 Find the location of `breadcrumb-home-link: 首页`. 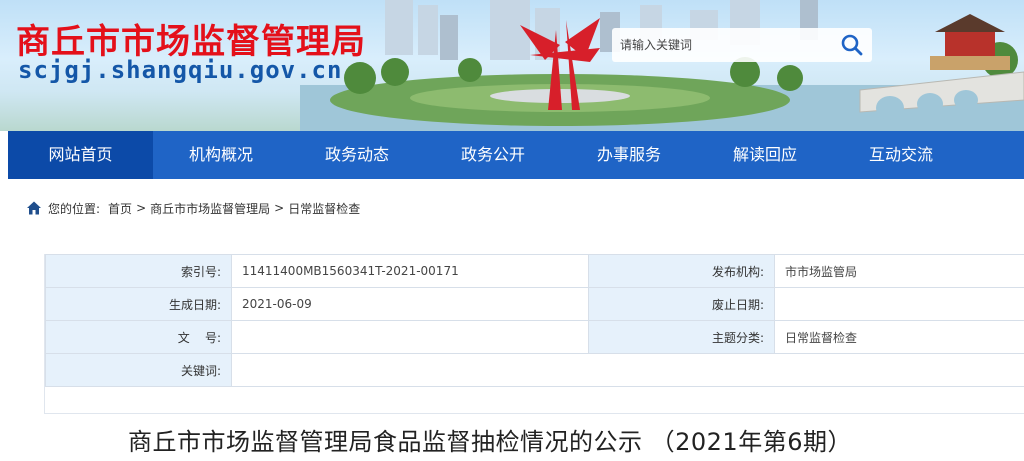

breadcrumb-home-link: 首页 is located at coordinates (120, 208).